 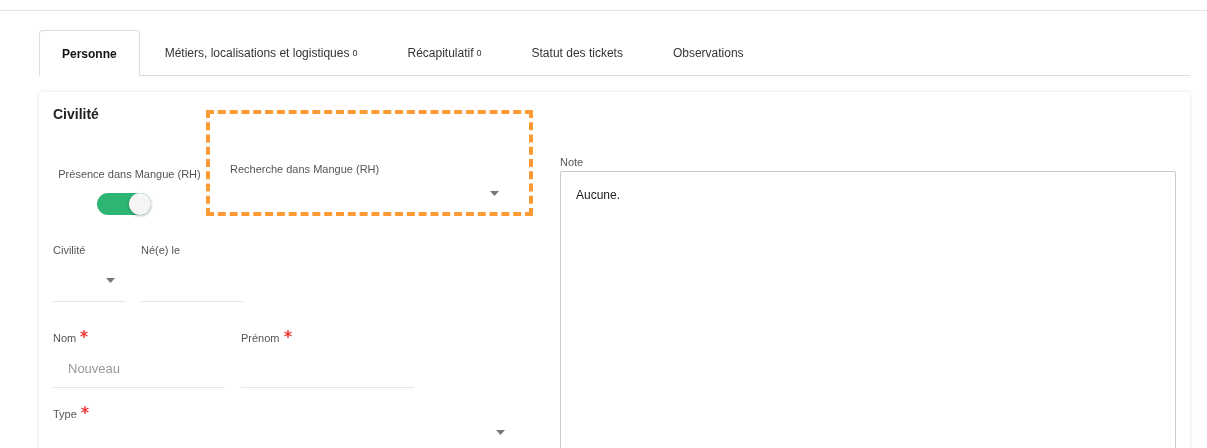 I want to click on tab: Personne, so click(x=89, y=53).